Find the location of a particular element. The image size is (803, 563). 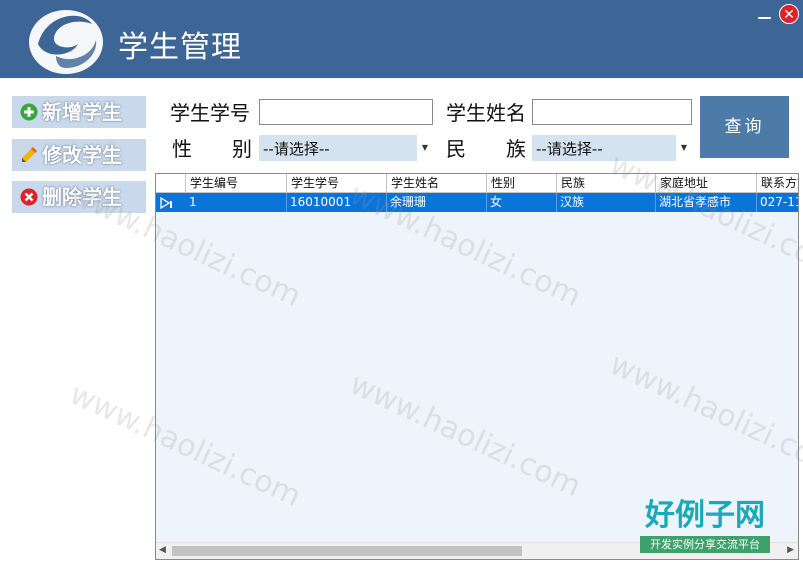

row-header-corner is located at coordinates (171, 183).